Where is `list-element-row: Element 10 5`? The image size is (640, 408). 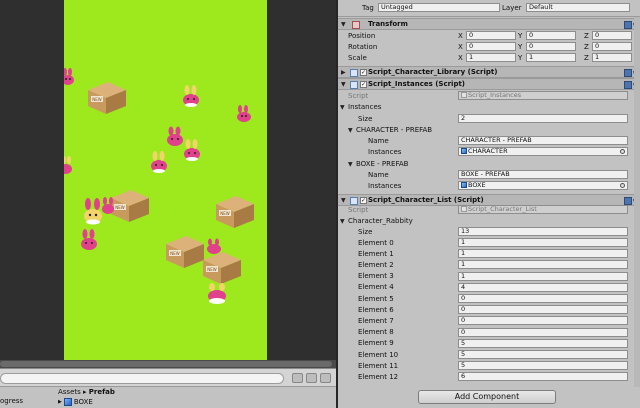 list-element-row: Element 10 5 is located at coordinates (489, 354).